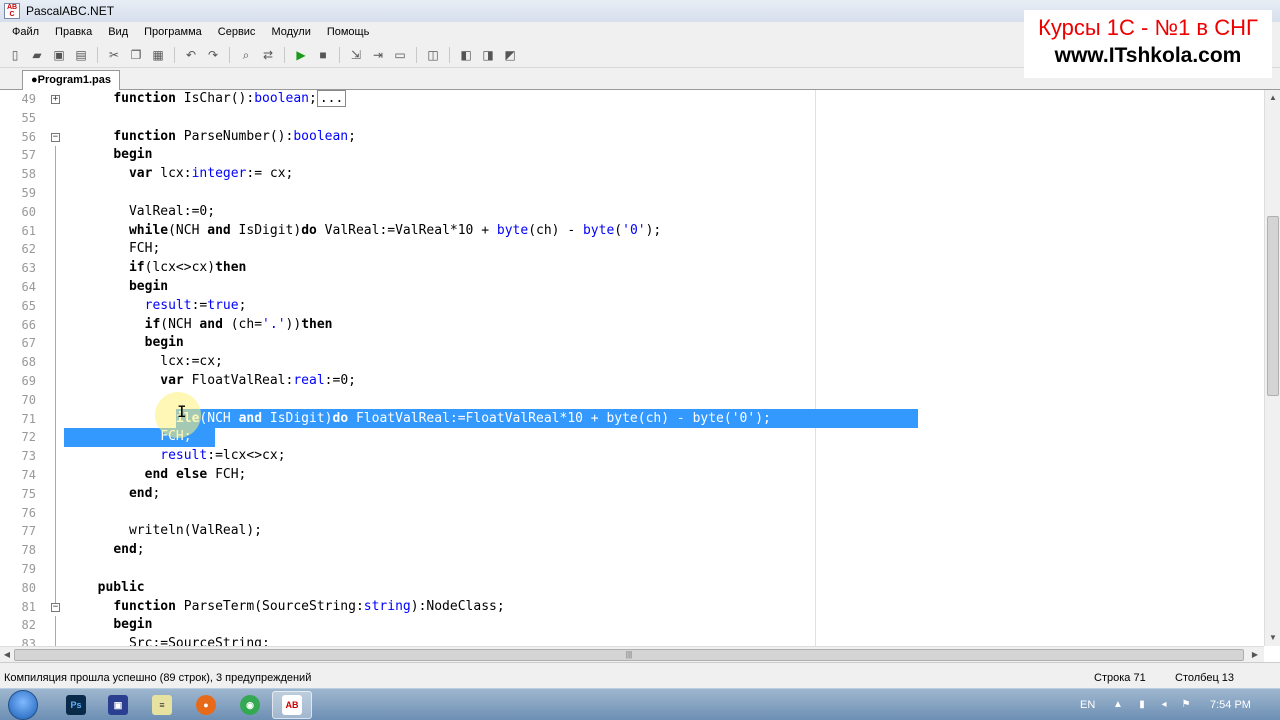 The image size is (1280, 720). I want to click on redo-icon: ↷, so click(213, 55).